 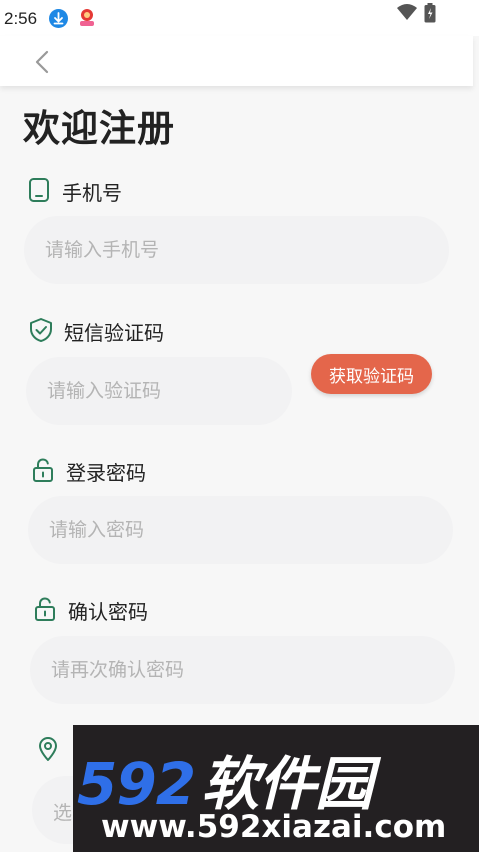 What do you see at coordinates (159, 391) in the screenshot?
I see `sms-code-input` at bounding box center [159, 391].